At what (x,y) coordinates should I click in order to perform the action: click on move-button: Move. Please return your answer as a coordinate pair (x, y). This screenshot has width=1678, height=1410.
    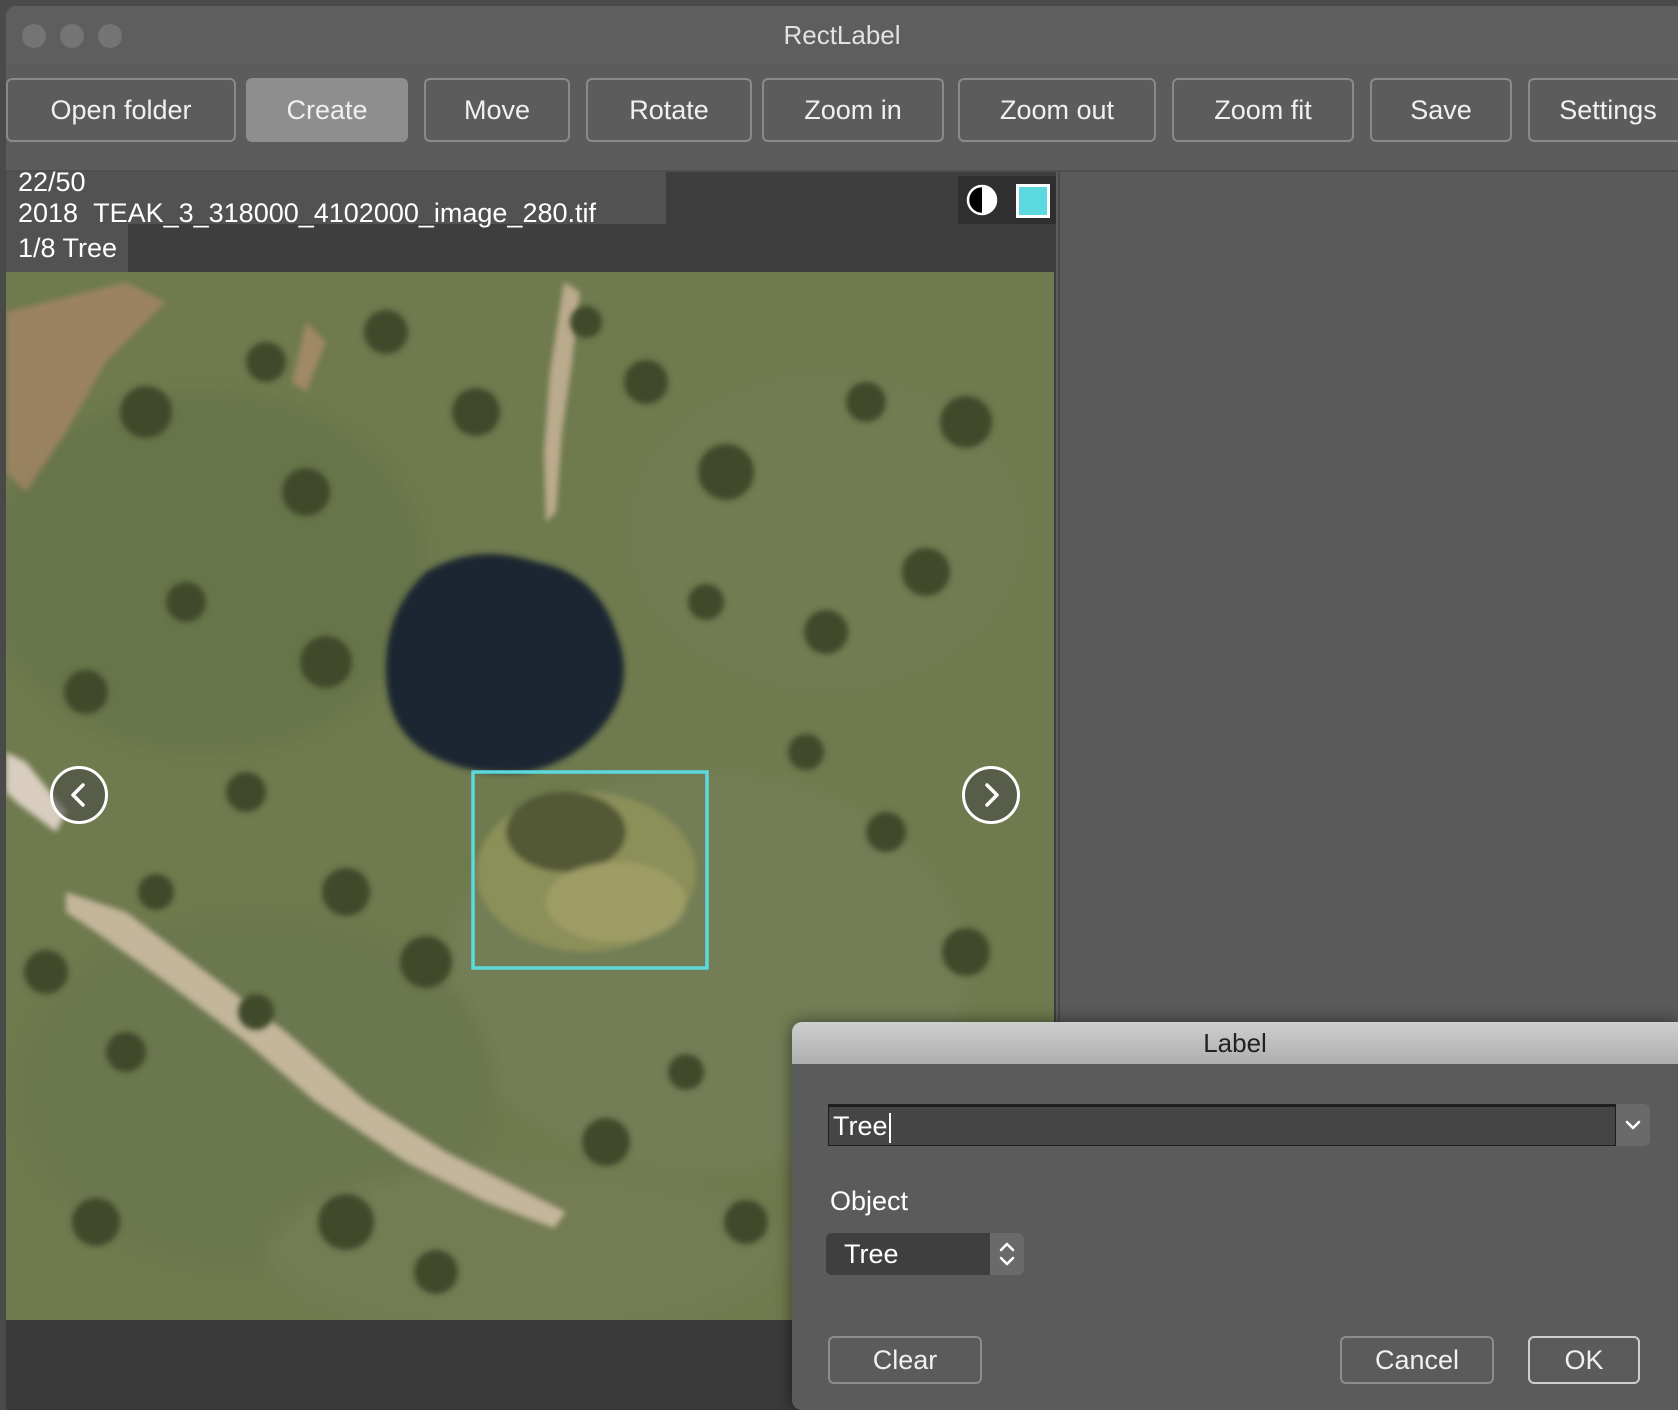
    Looking at the image, I should click on (497, 110).